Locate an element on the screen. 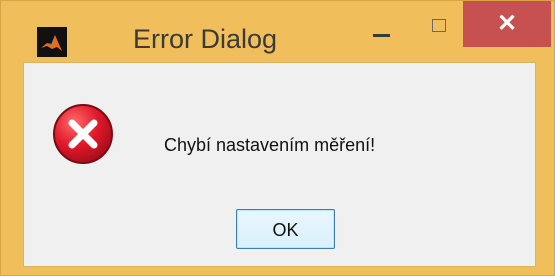 Image resolution: width=555 pixels, height=276 pixels. maximize-icon is located at coordinates (439, 25).